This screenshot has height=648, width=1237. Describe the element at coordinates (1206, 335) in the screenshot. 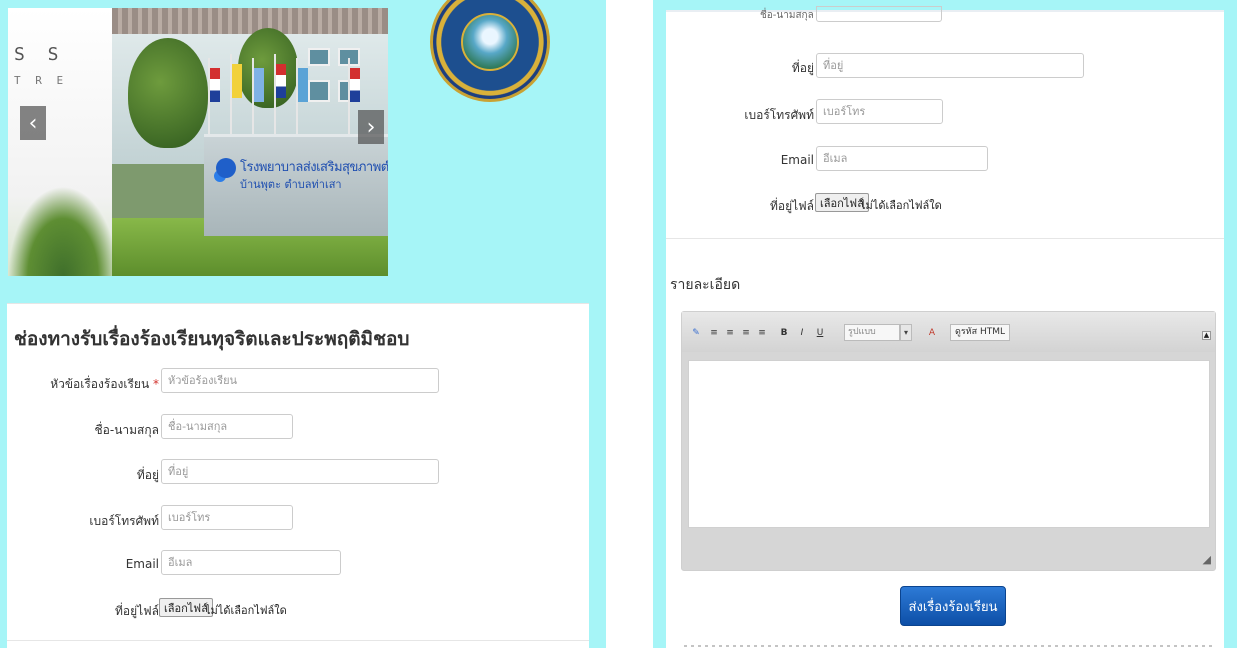

I see `toolbar-collapse-icon: ▲` at that location.